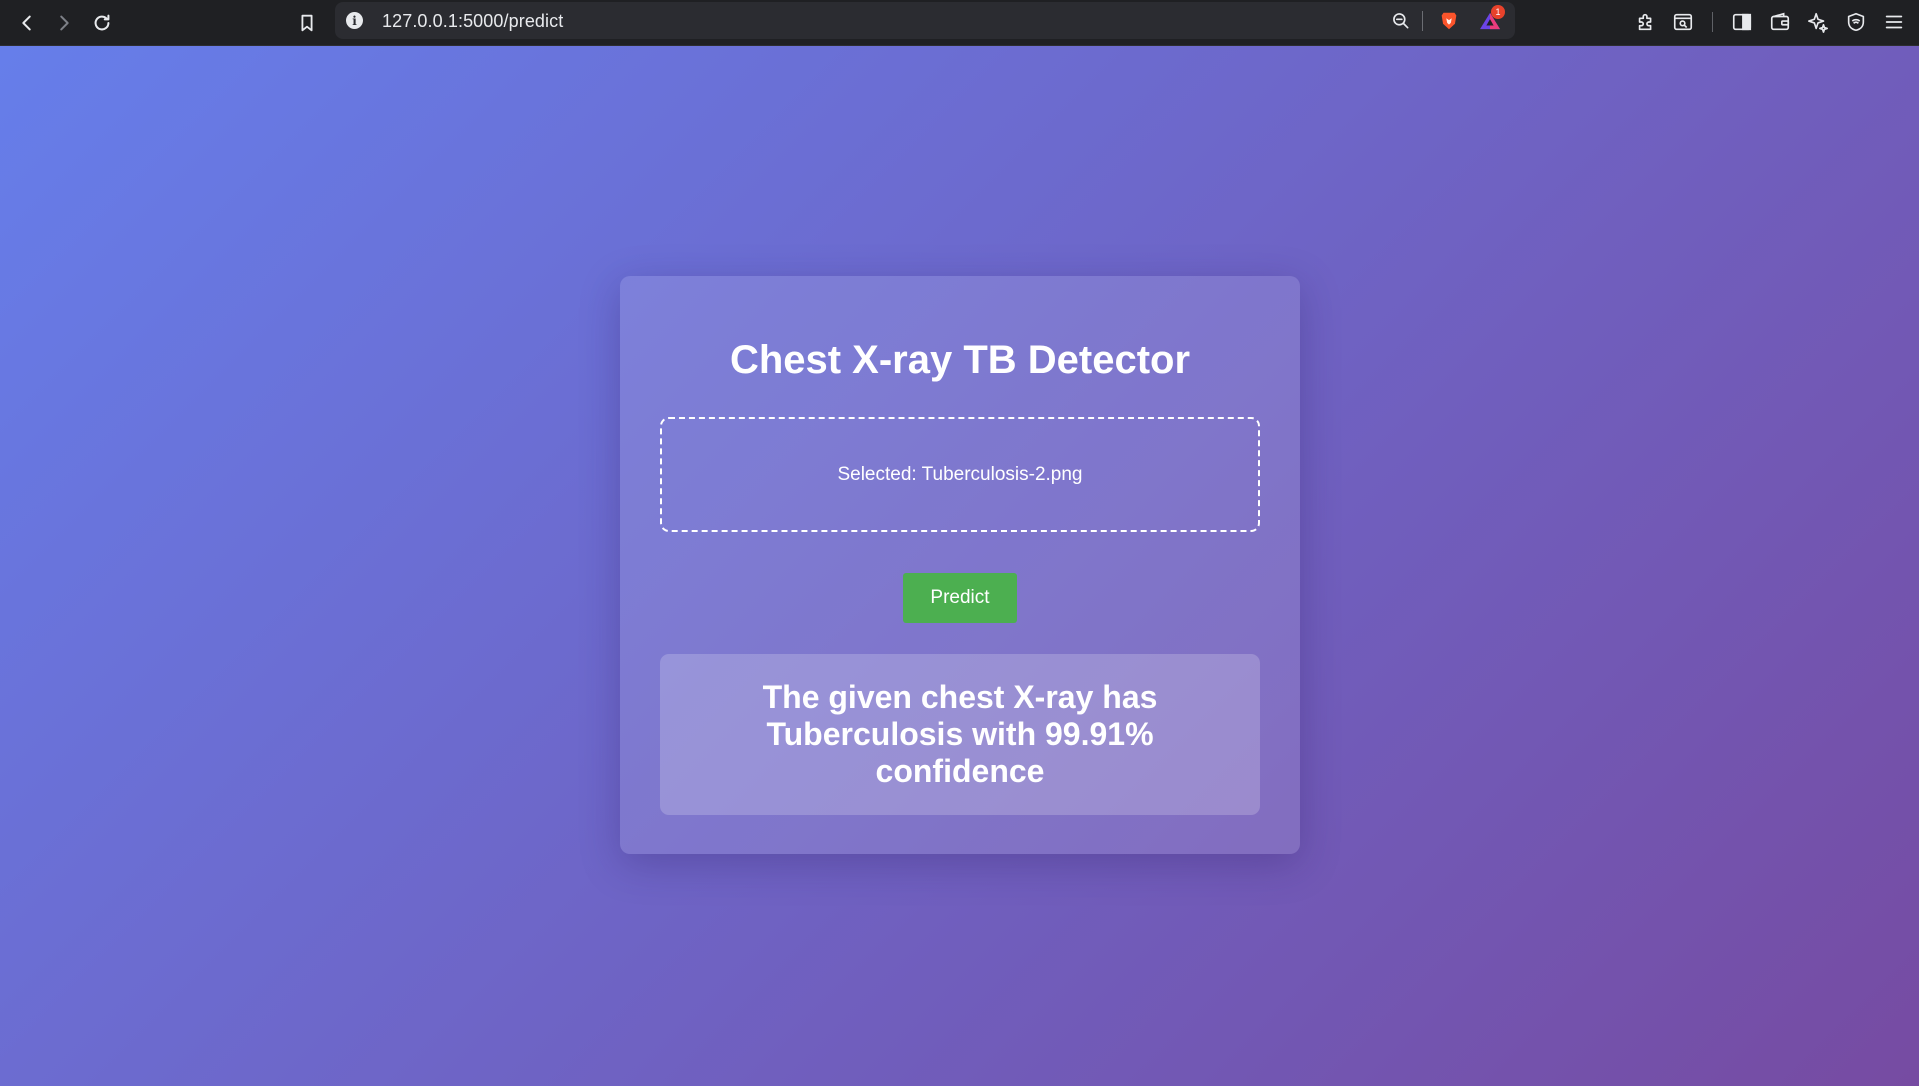 This screenshot has height=1086, width=1919. What do you see at coordinates (960, 360) in the screenshot?
I see `page-title: Chest X-ray TB Detector` at bounding box center [960, 360].